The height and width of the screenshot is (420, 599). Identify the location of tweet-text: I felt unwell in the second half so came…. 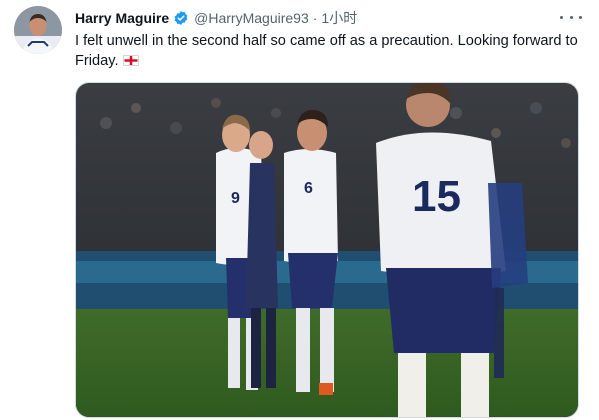
(329, 51).